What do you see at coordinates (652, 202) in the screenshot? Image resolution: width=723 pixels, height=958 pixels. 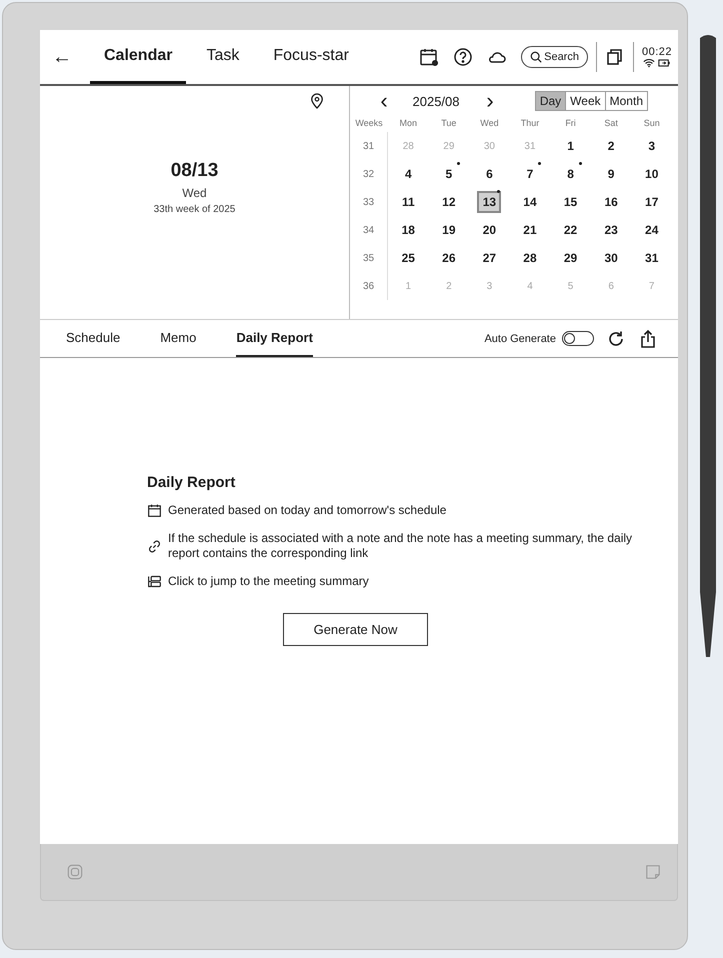 I see `day-cell: 17` at bounding box center [652, 202].